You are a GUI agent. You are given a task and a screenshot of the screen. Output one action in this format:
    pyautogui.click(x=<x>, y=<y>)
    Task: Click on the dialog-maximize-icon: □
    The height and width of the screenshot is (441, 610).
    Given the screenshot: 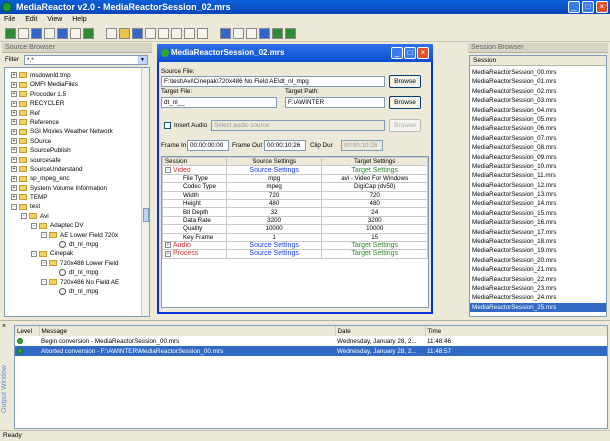 What is the action you would take?
    pyautogui.click(x=410, y=53)
    